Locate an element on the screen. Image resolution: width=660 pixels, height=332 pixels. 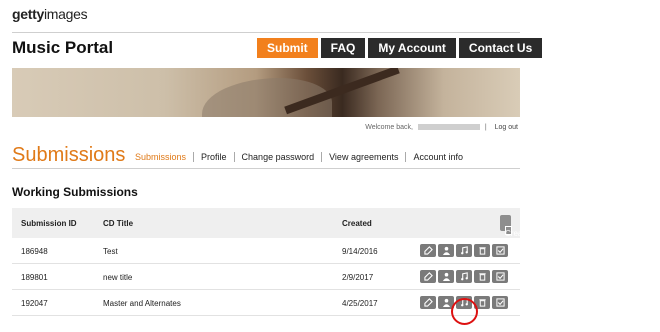
cell-title: Master and Alternates is located at coordinates (142, 303).